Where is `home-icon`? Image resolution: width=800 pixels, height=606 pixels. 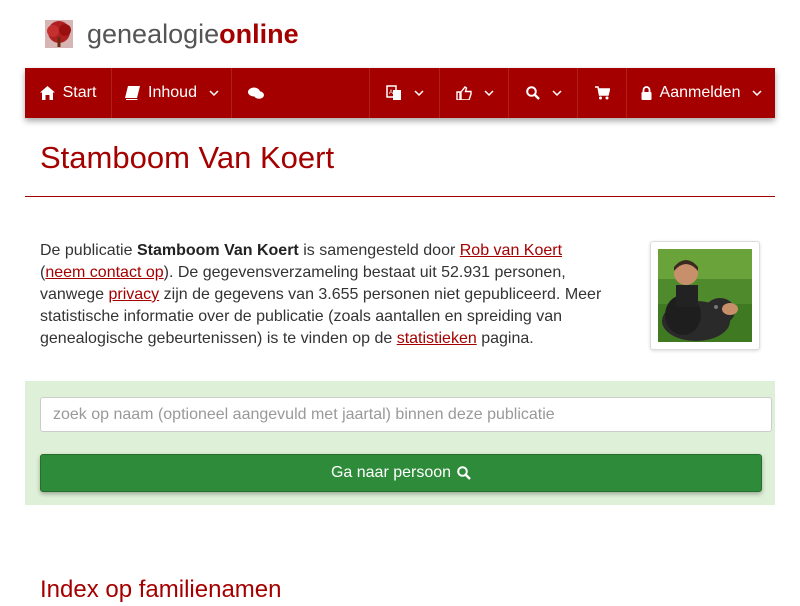 home-icon is located at coordinates (47, 93).